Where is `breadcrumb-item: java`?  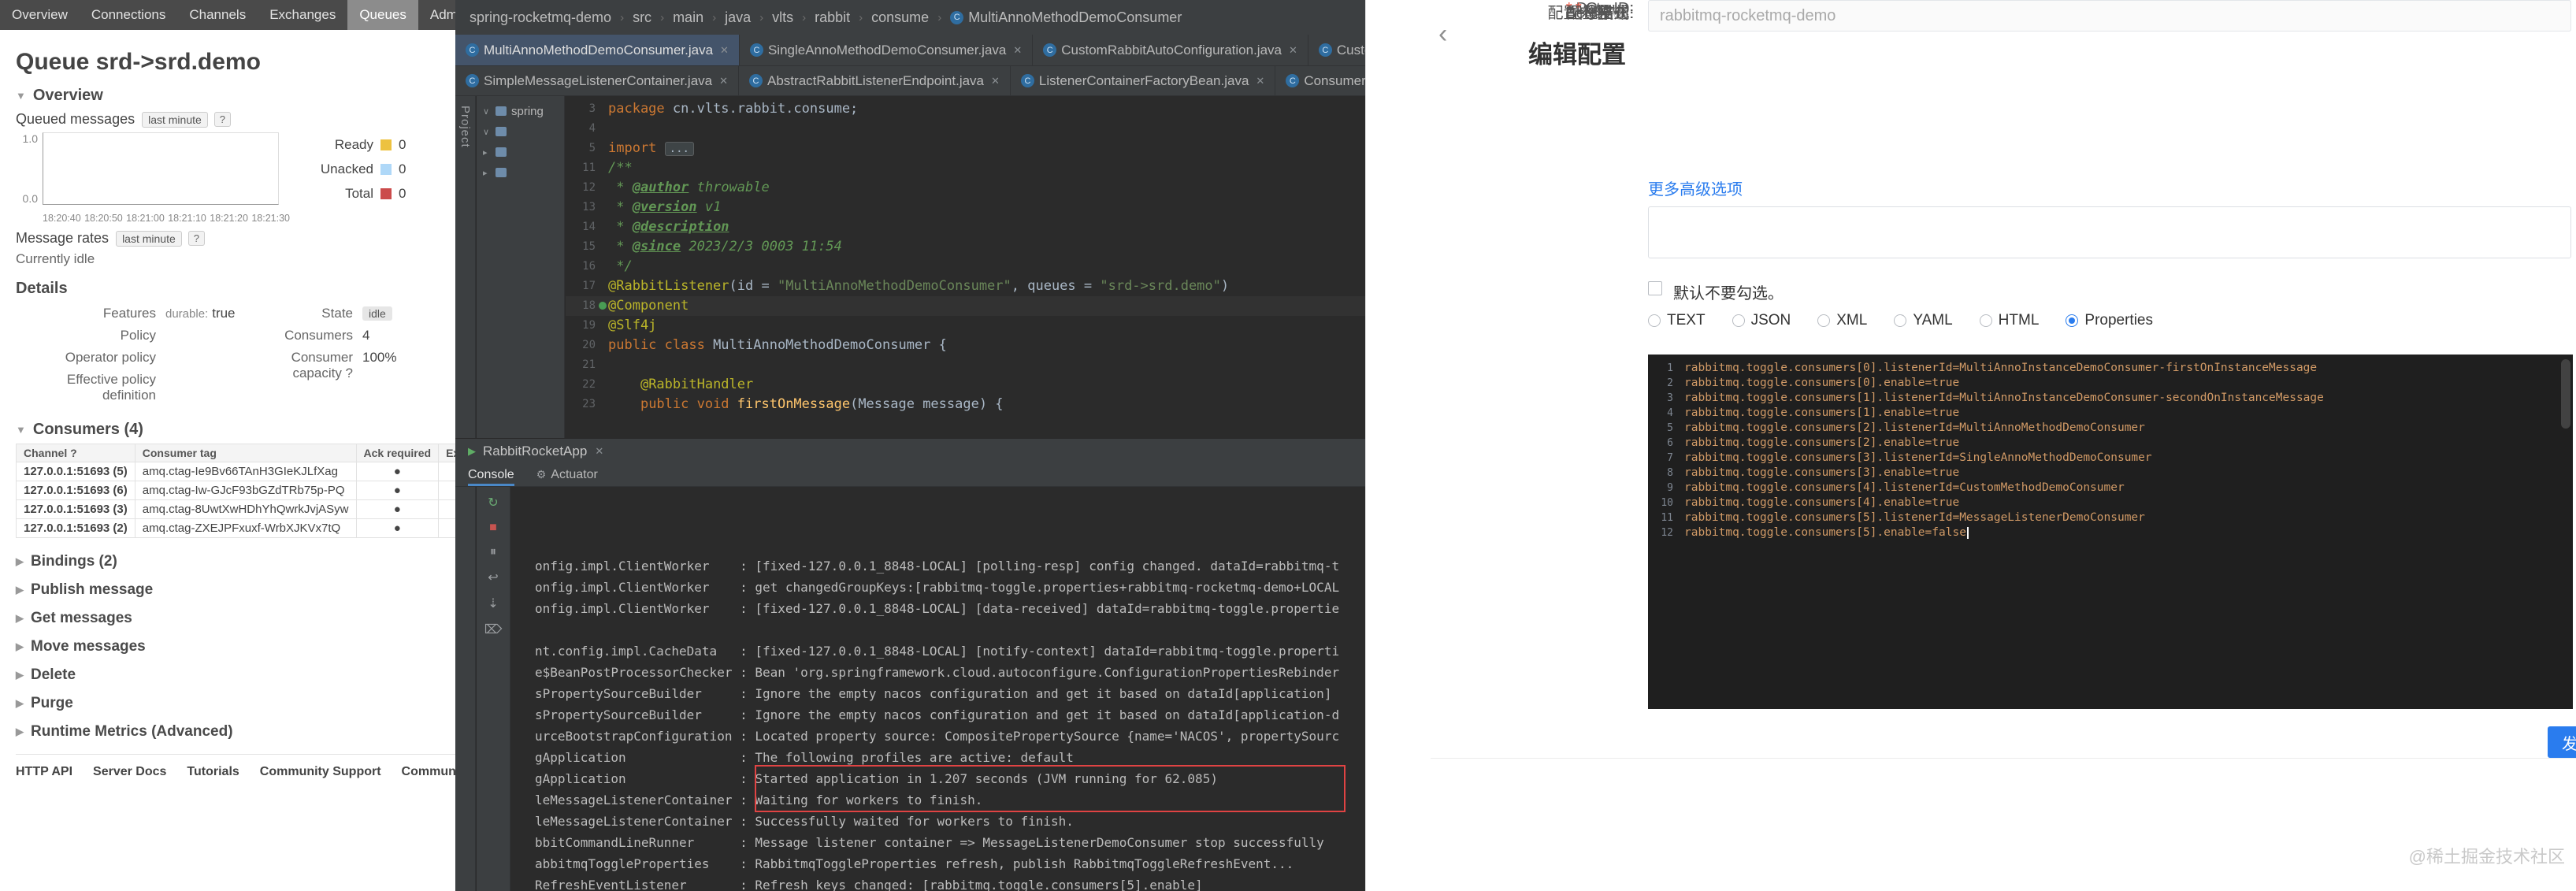 breadcrumb-item: java is located at coordinates (738, 18).